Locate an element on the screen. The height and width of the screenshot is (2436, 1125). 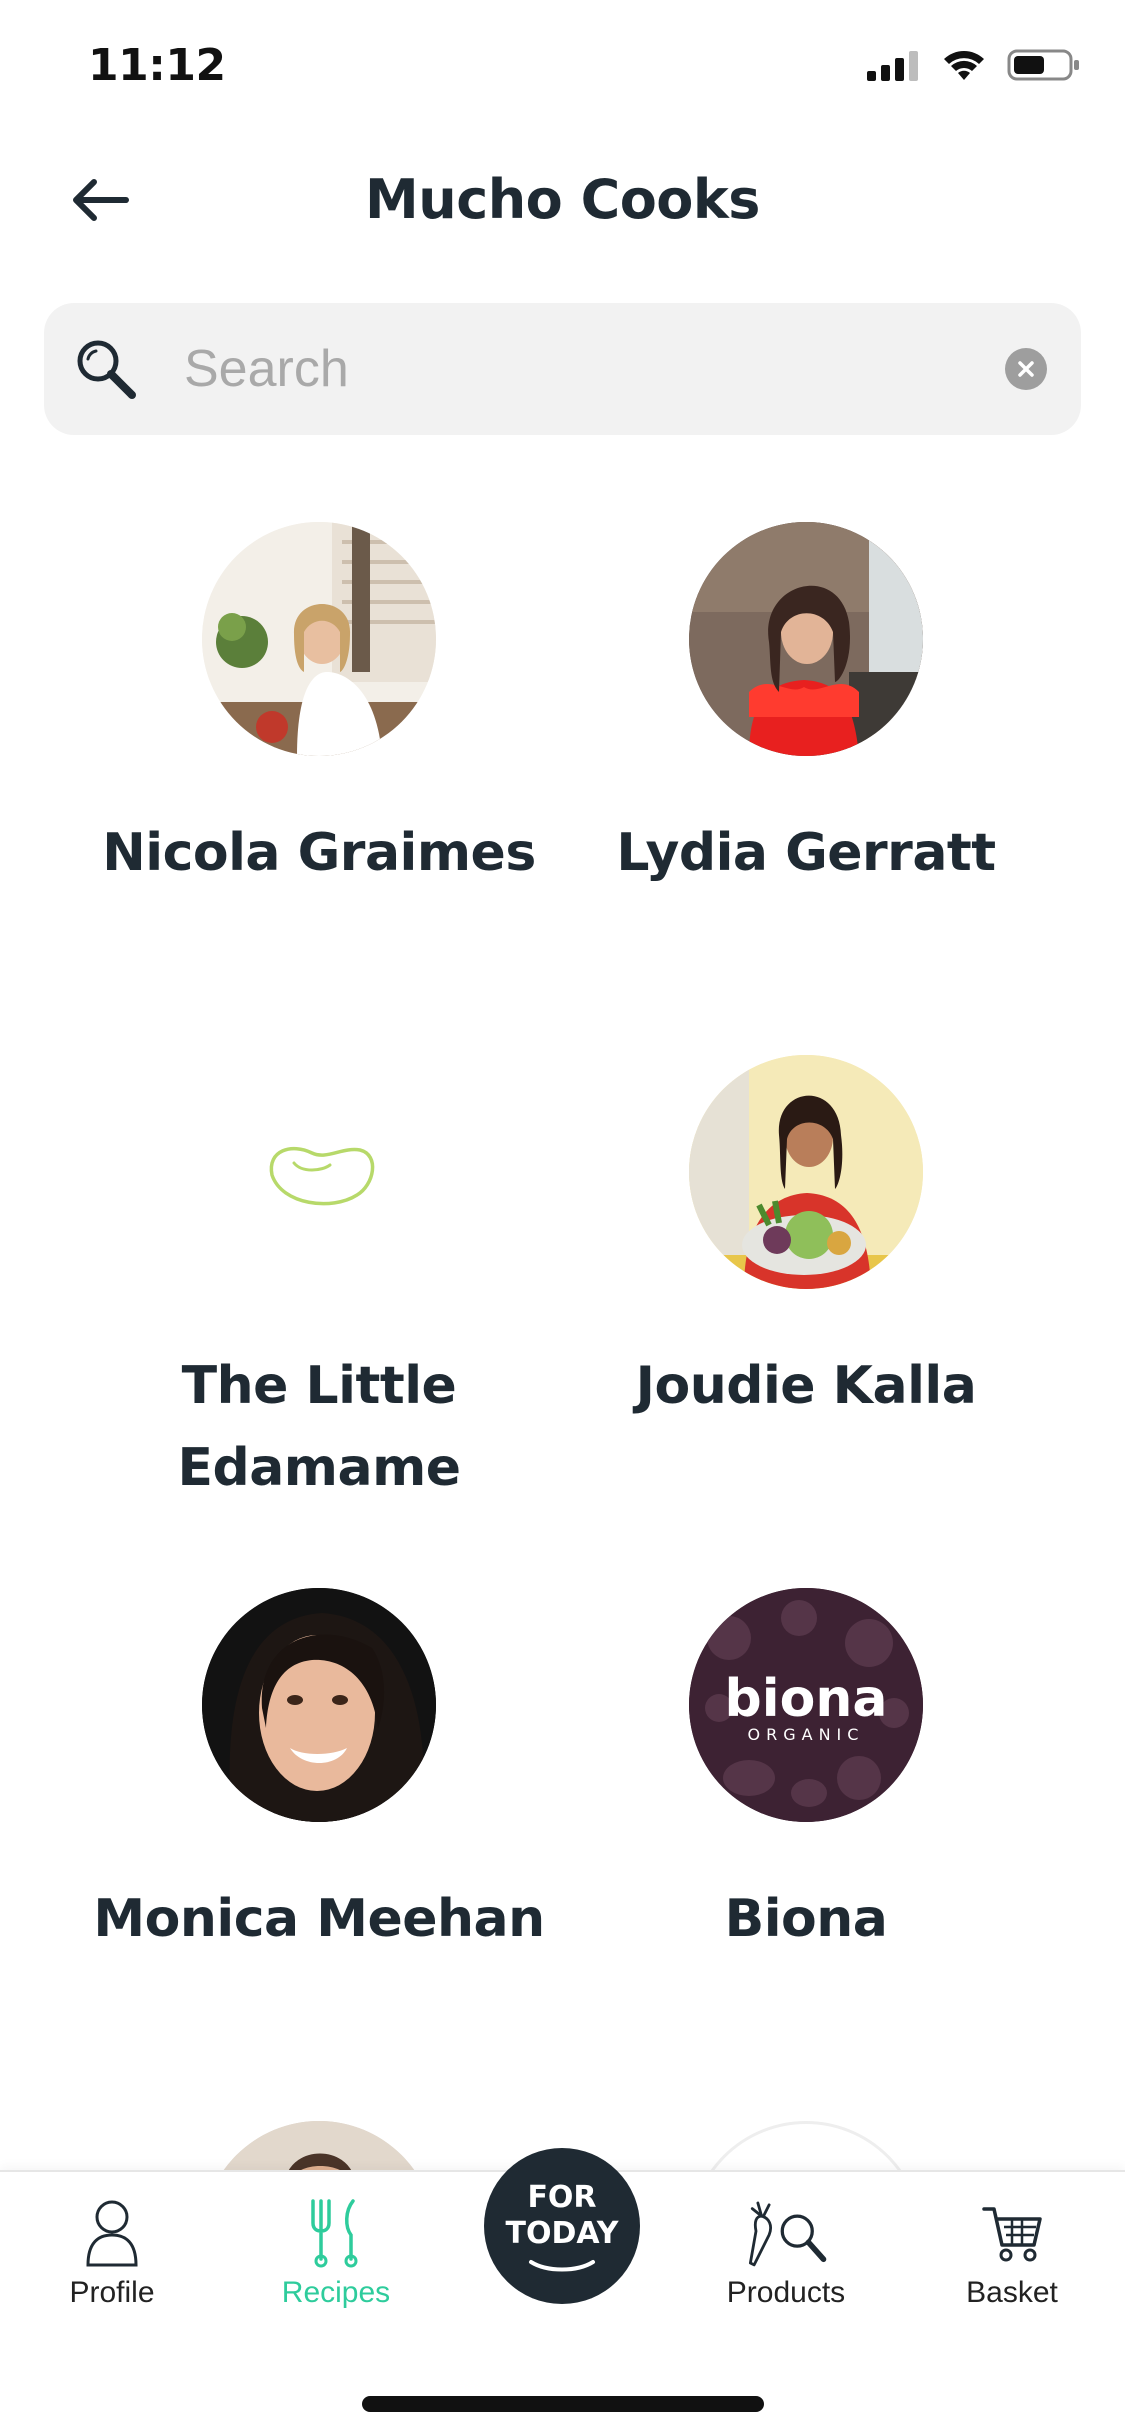
close-icon is located at coordinates (1026, 369).